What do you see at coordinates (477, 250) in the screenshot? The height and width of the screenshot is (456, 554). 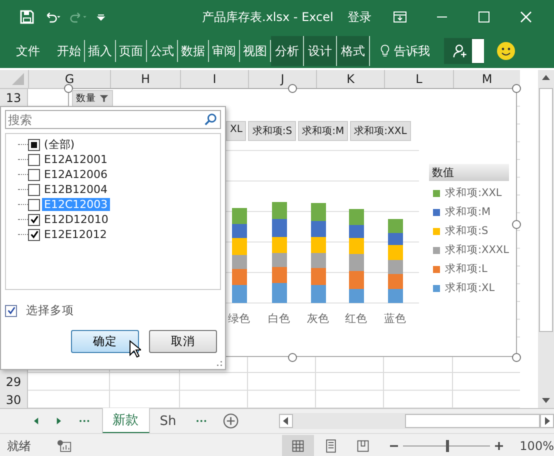 I see `legend-label: 求和项:XXXL` at bounding box center [477, 250].